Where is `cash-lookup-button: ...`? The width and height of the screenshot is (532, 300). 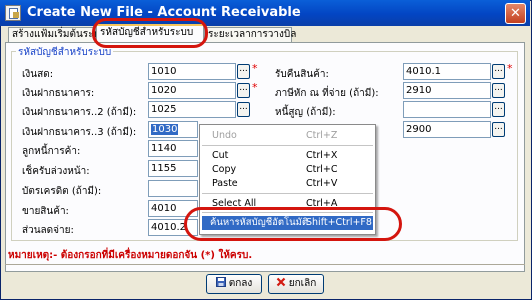
cash-lookup-button: ... is located at coordinates (243, 71).